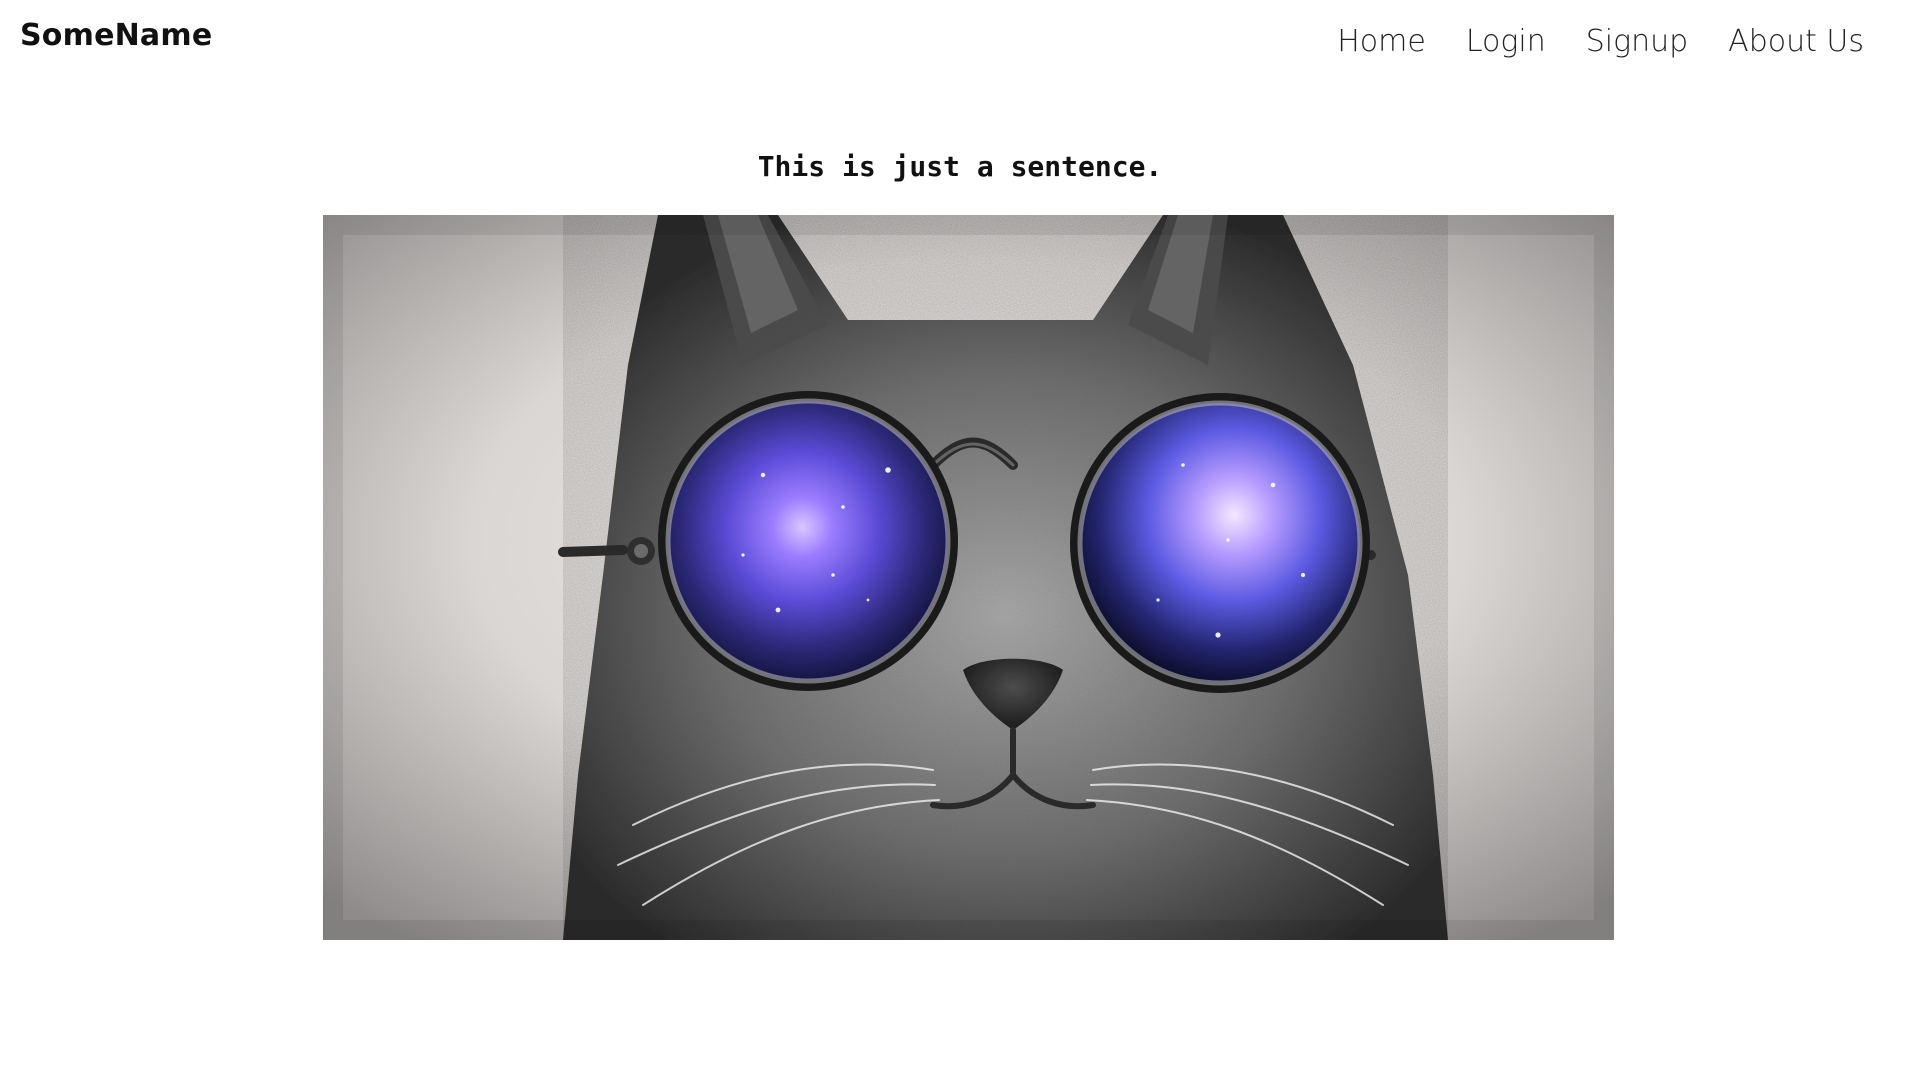 The height and width of the screenshot is (1079, 1920). I want to click on brand-logo-link: SomeName, so click(116, 35).